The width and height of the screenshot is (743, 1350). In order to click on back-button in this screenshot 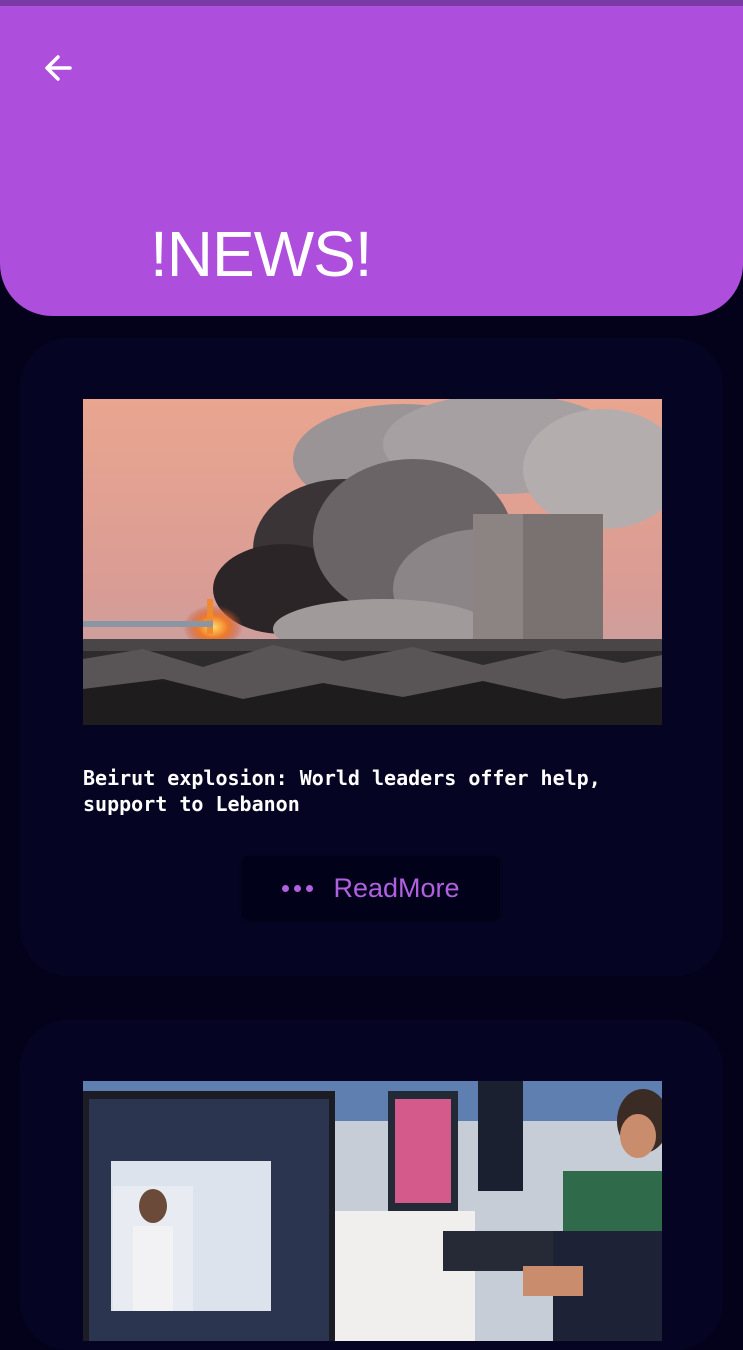, I will do `click(58, 68)`.